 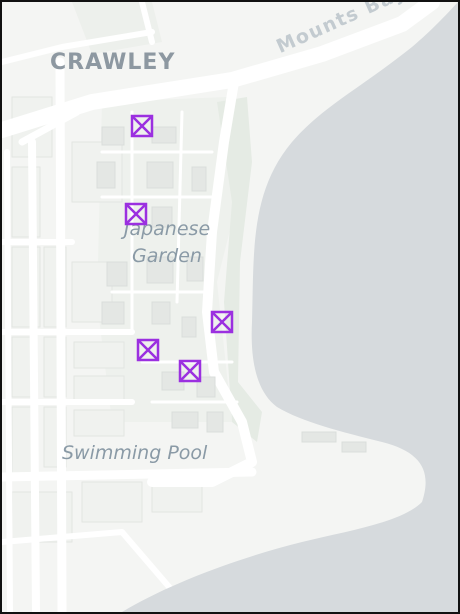 What do you see at coordinates (167, 229) in the screenshot?
I see `japanese-garden-label-line1: Japanese` at bounding box center [167, 229].